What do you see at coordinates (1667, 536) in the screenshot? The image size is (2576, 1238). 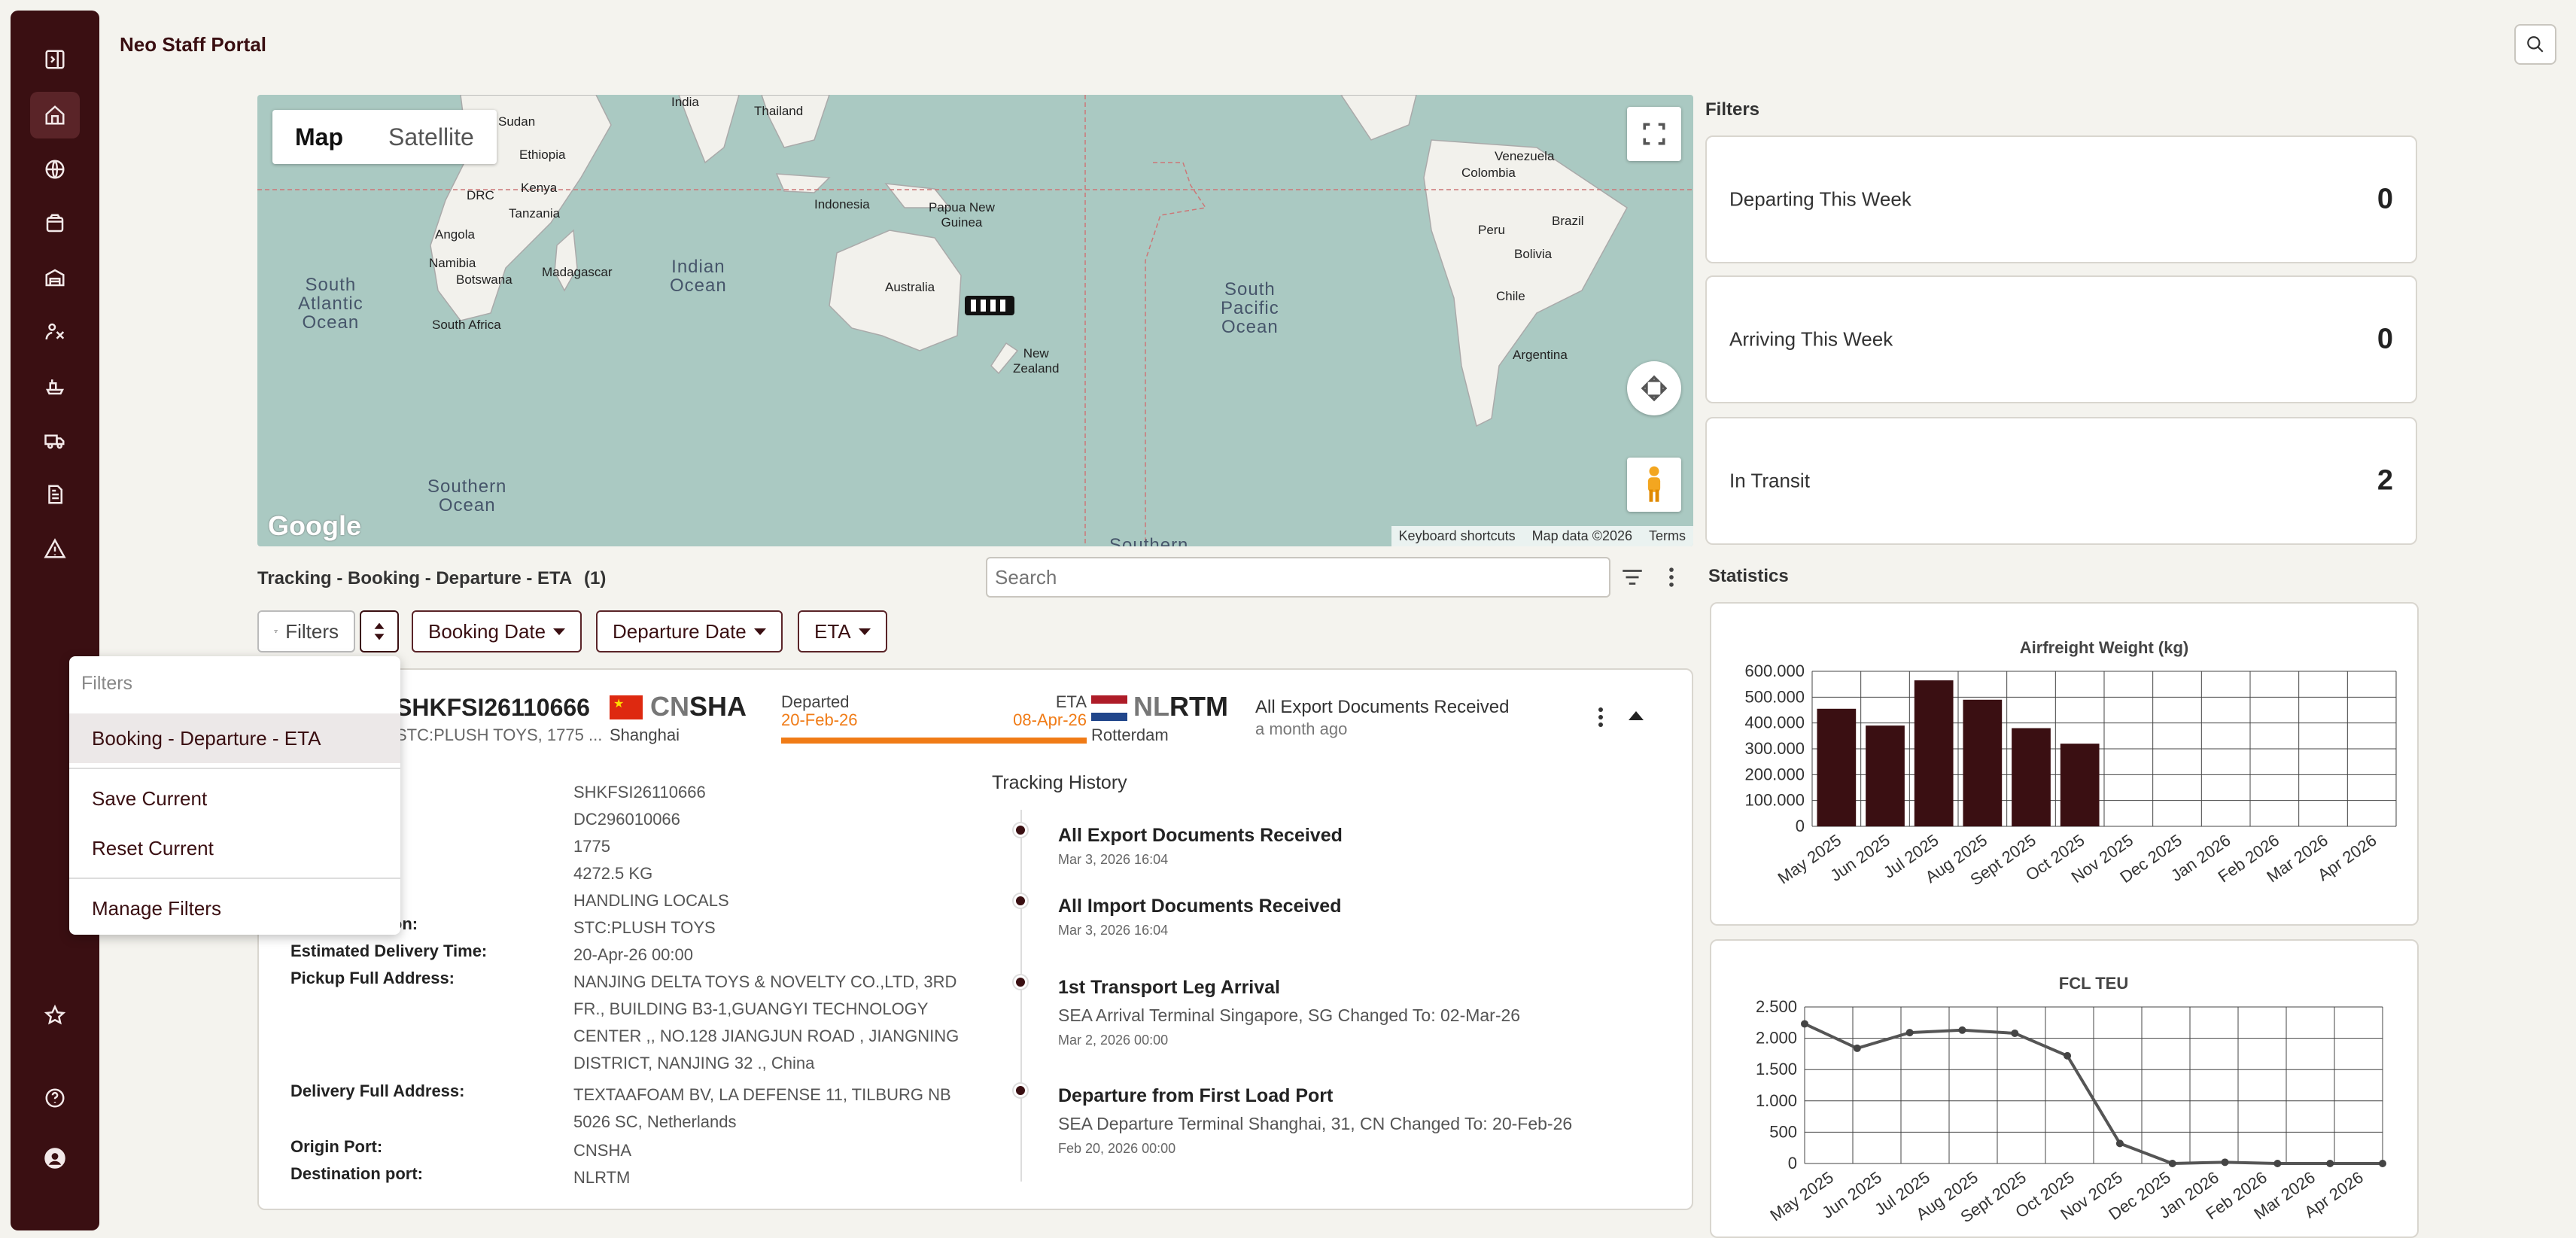 I see `terms-link: Terms` at bounding box center [1667, 536].